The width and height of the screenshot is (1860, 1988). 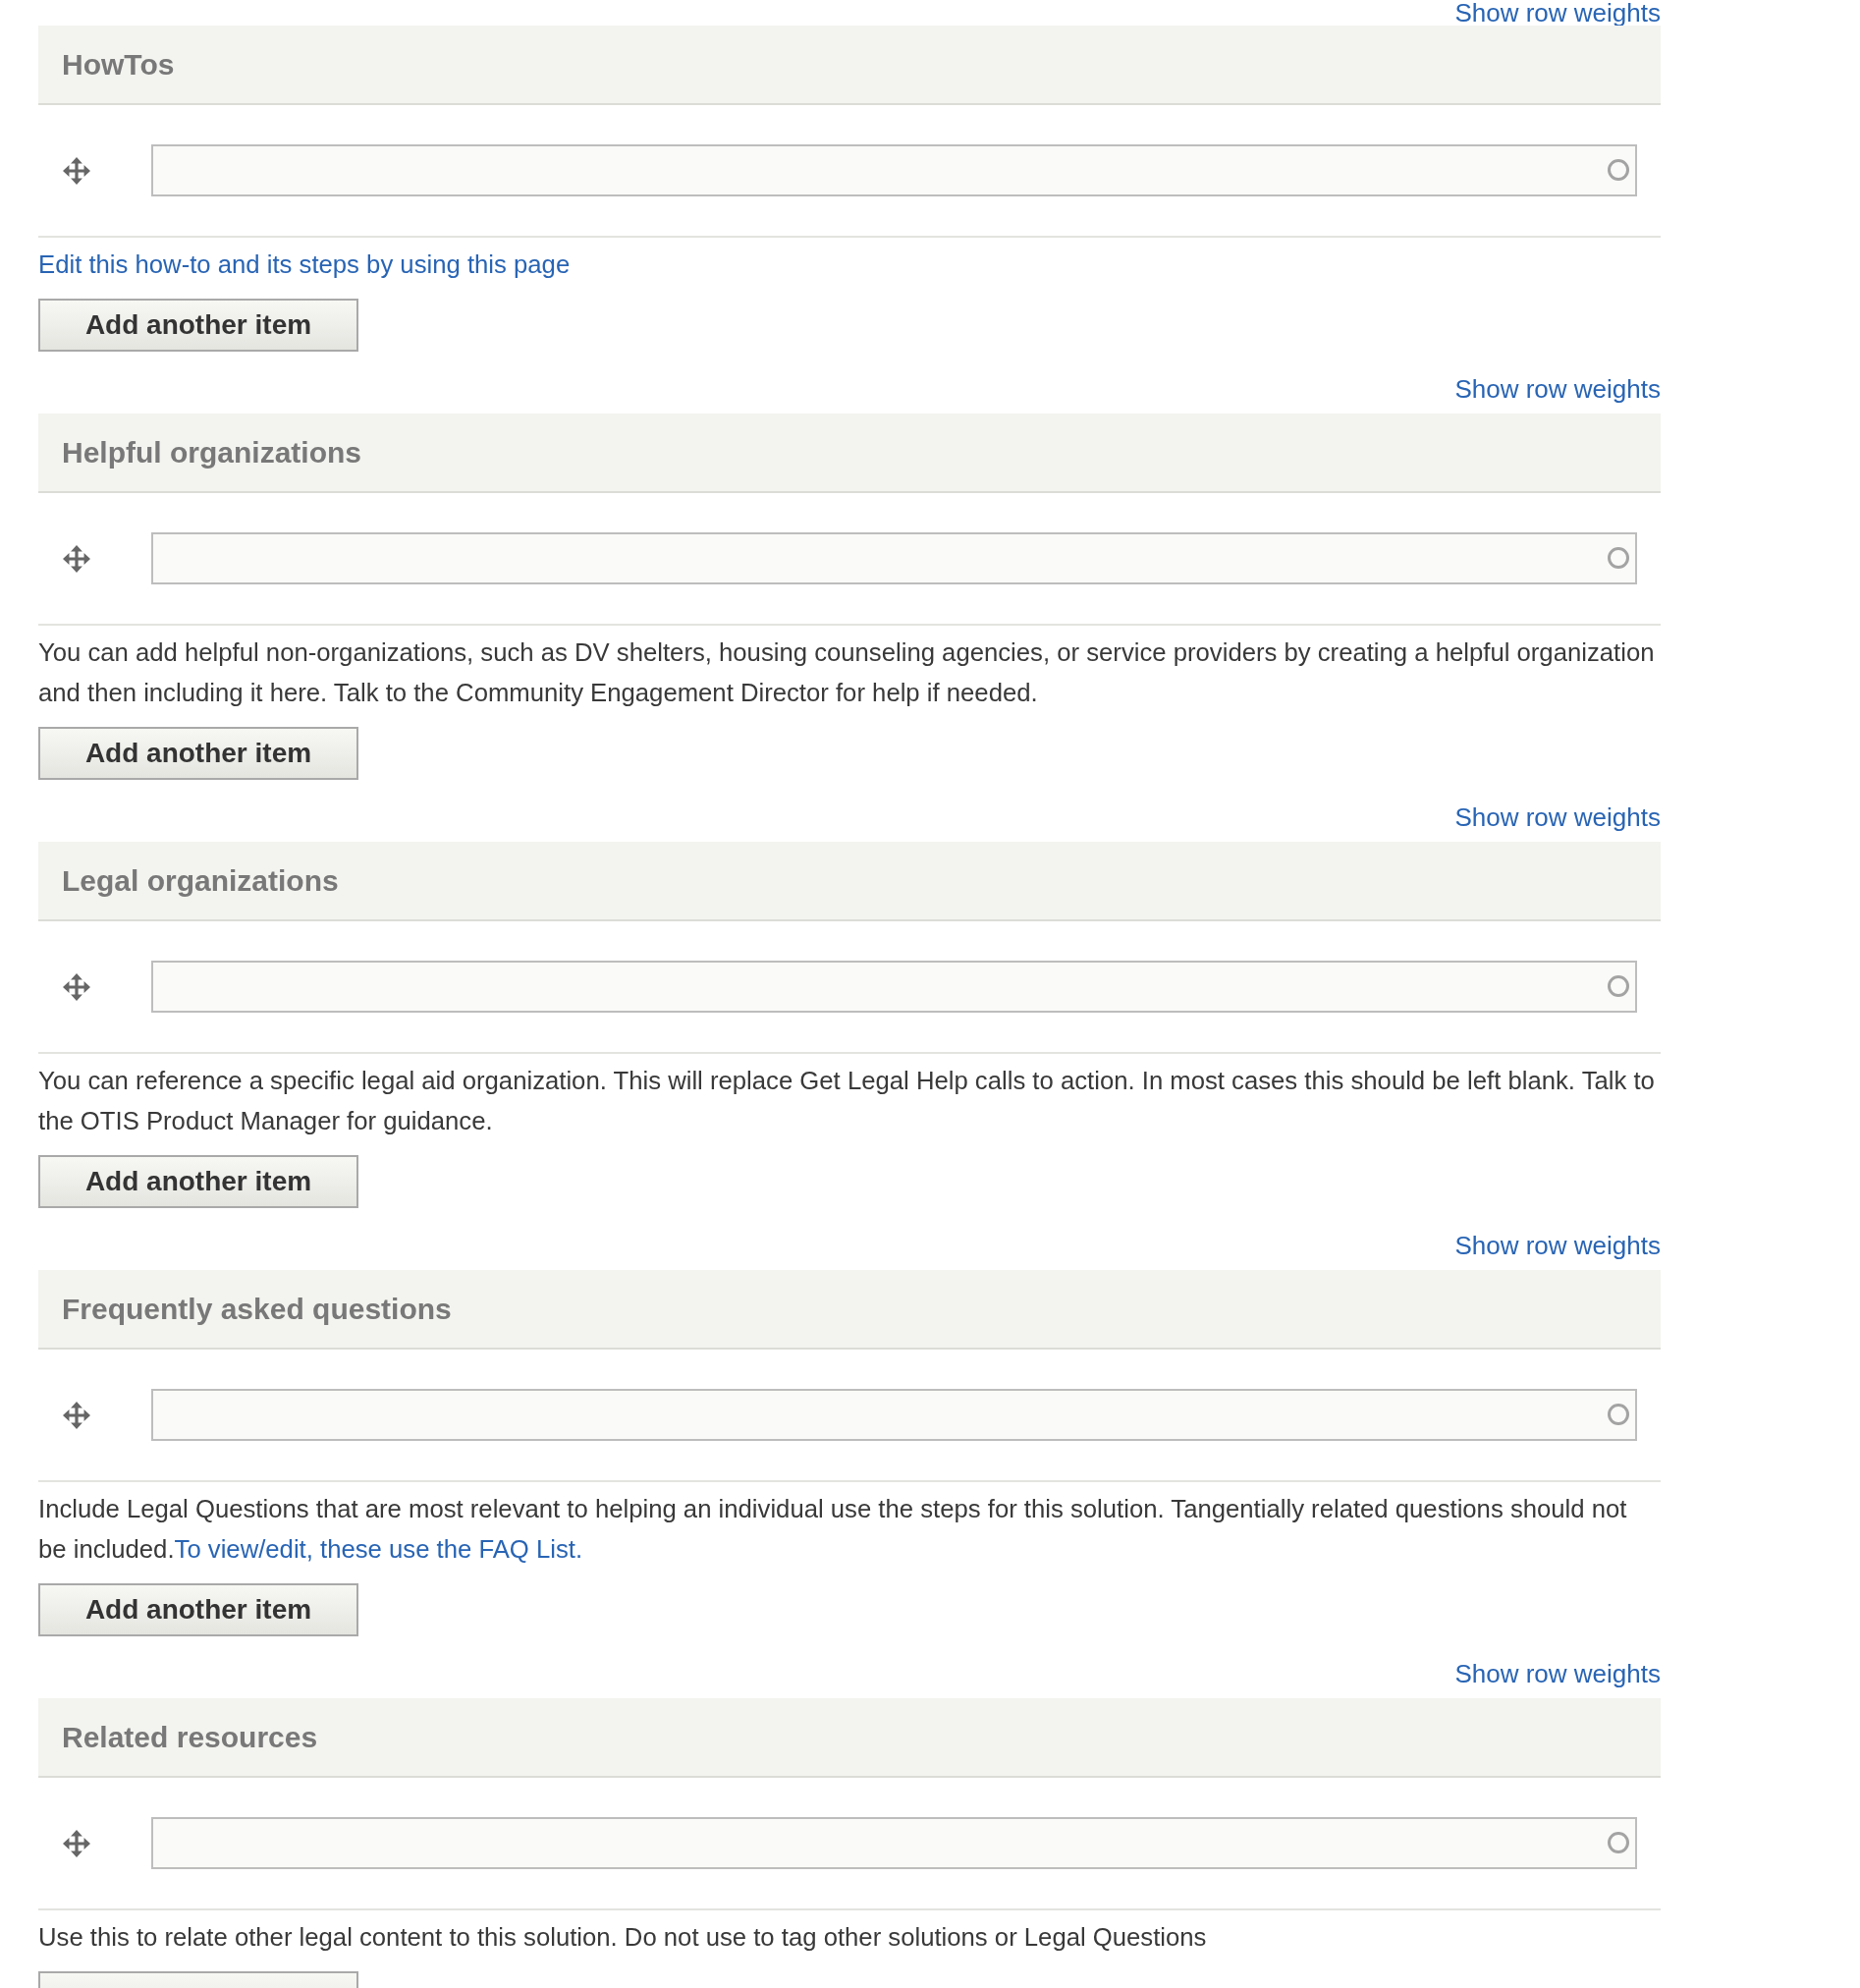 I want to click on field-description: You can add helpful non-organizations, such as DV shelters, housing counseling agencies, or service providers by creating a helpful organization and then including it here. Talk to the Community Engagement Director for help if needed., so click(x=847, y=672).